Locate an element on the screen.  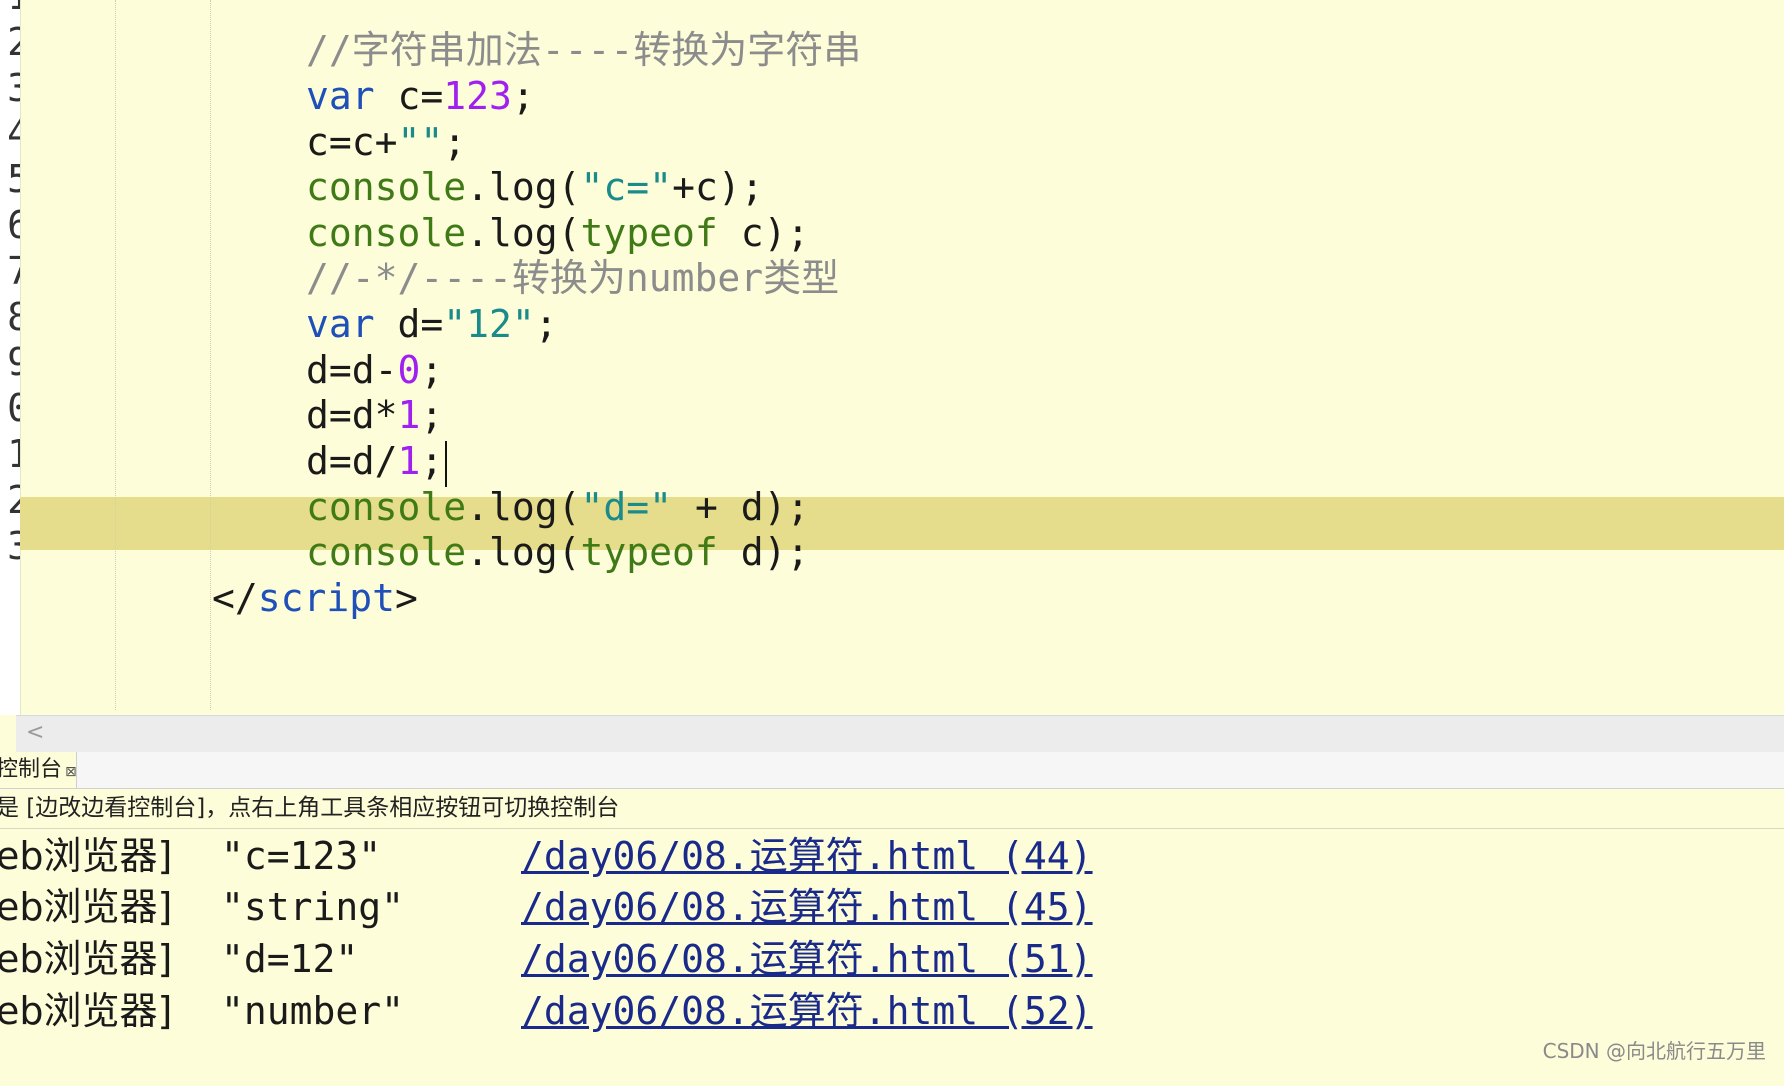
code-token-tag: script is located at coordinates (326, 598).